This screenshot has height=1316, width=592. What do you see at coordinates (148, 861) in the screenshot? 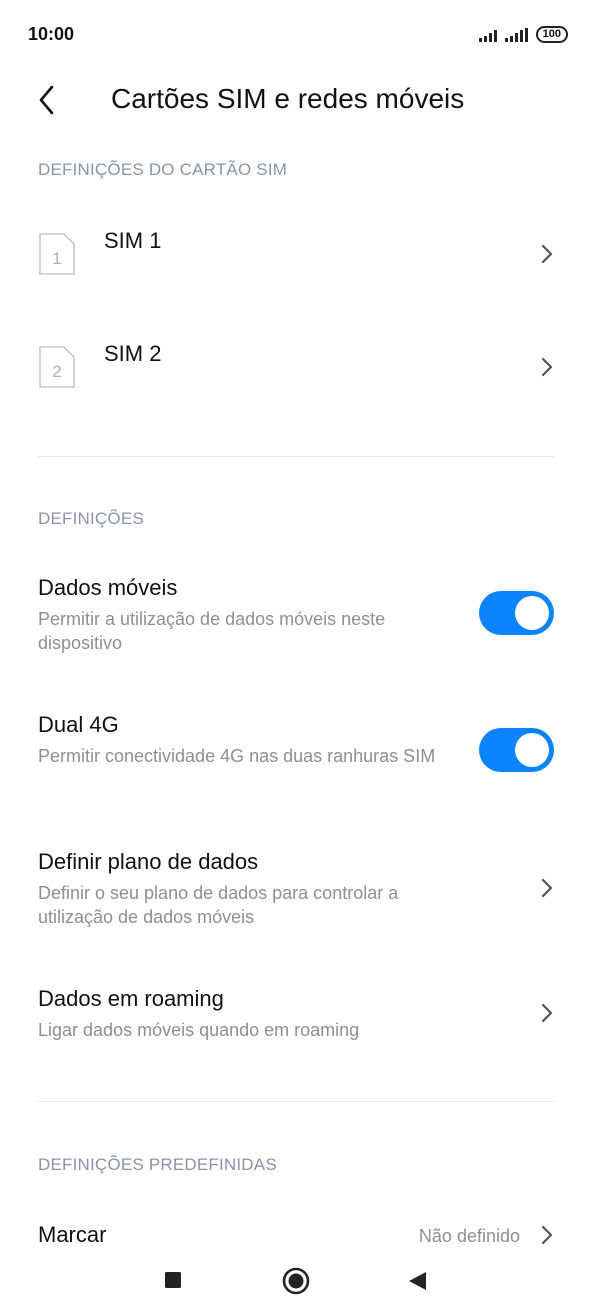
I see `setting-title: Definir plano de dados` at bounding box center [148, 861].